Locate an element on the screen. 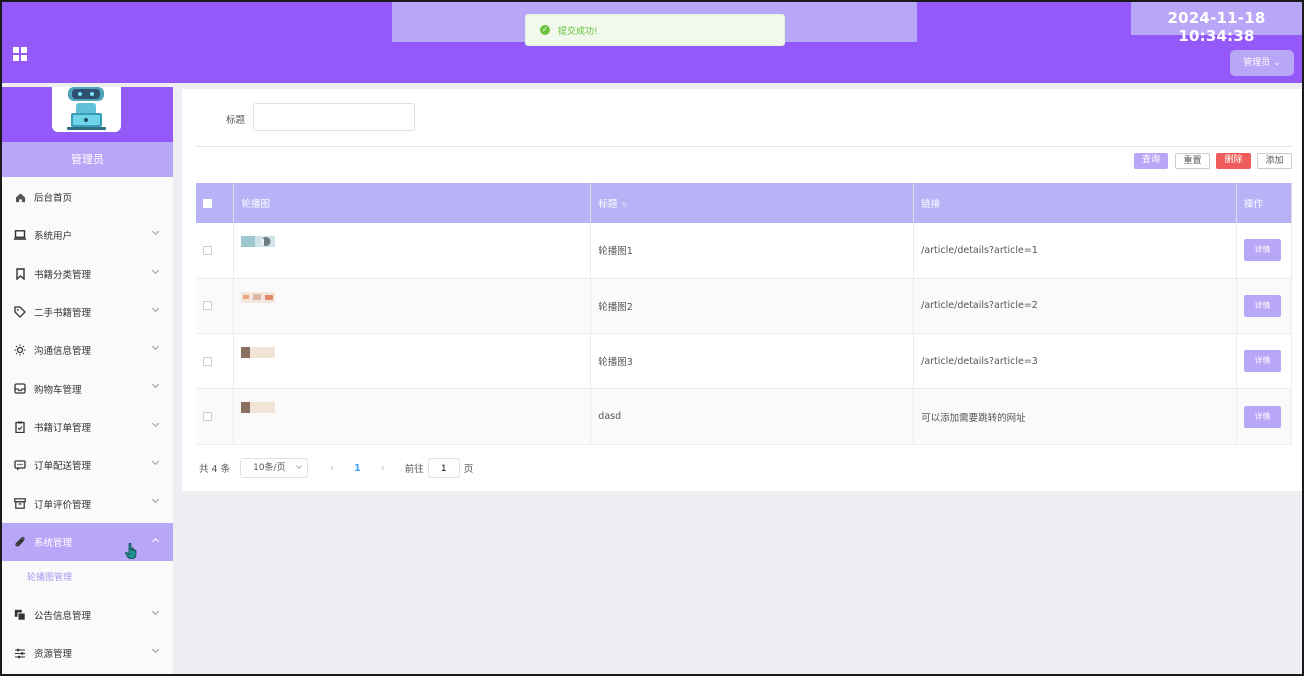  sidebar-item-label: 购物车管理 is located at coordinates (58, 390).